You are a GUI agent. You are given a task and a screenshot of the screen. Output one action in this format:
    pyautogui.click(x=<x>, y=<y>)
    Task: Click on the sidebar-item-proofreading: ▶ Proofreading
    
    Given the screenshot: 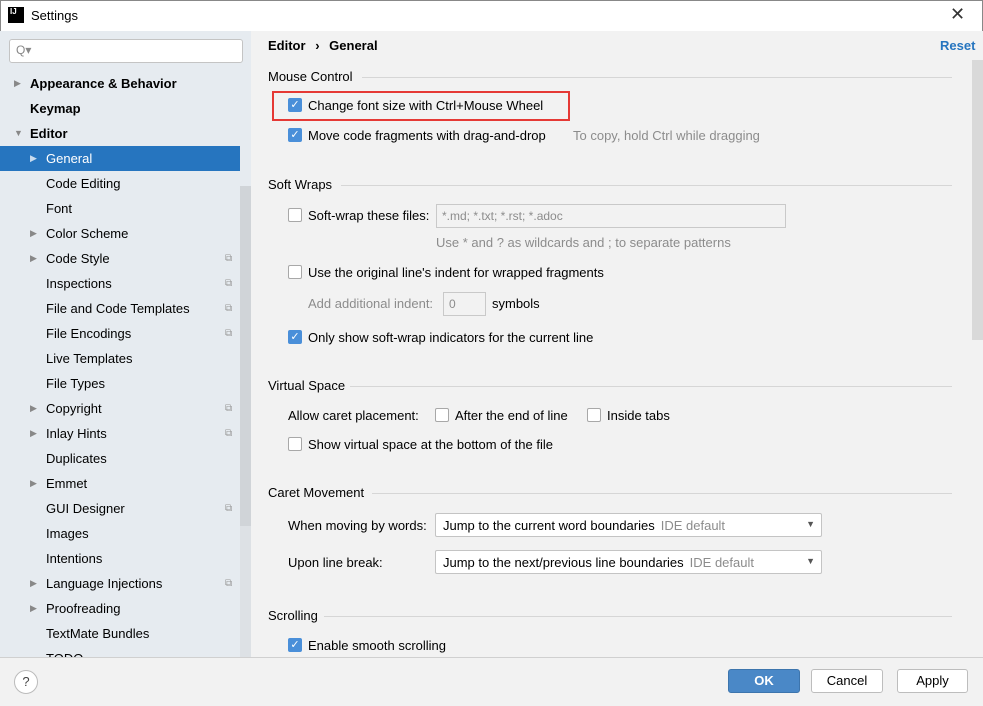 What is the action you would take?
    pyautogui.click(x=120, y=608)
    